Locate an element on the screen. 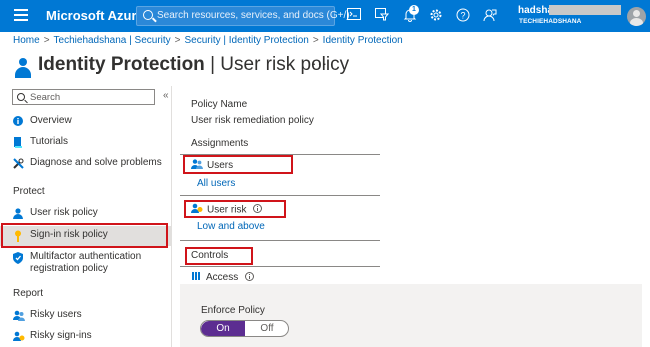 The image size is (650, 347). sidebar-item-user-risk-policy: User risk policy is located at coordinates (85, 214).